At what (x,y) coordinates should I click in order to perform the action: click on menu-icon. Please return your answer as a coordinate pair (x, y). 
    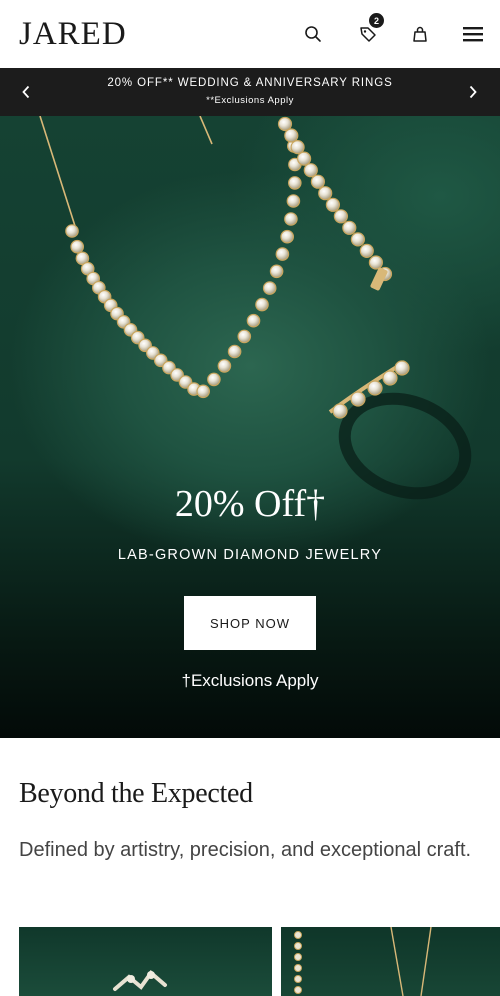
    Looking at the image, I should click on (473, 34).